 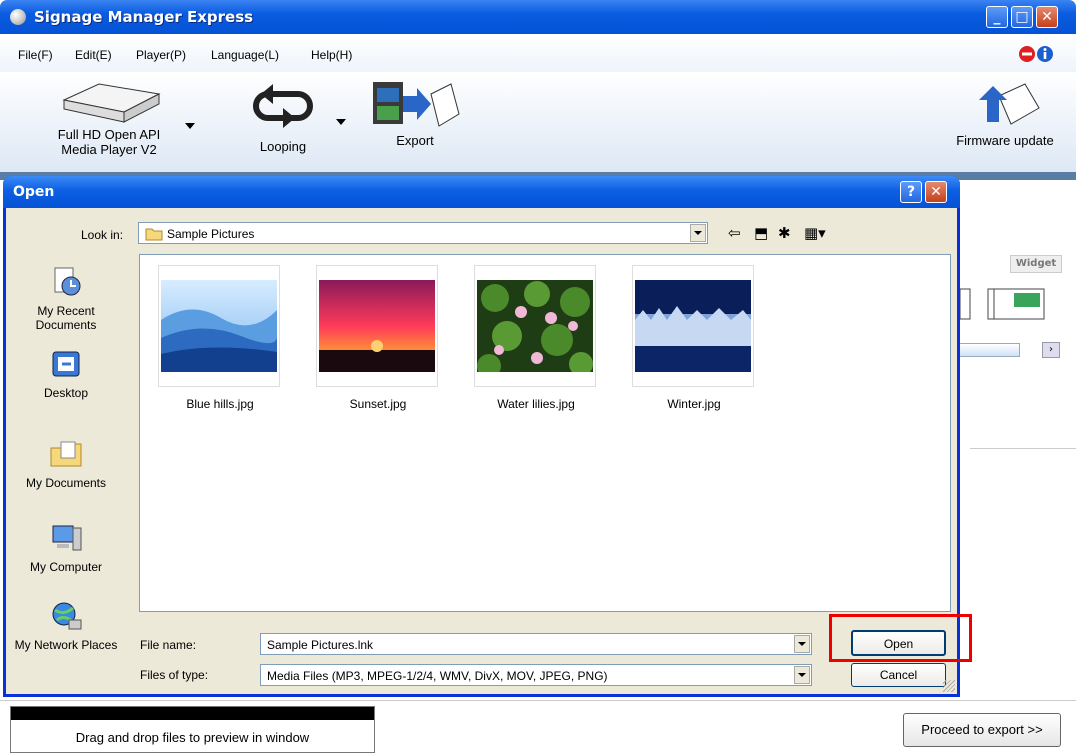 I want to click on view-menu-icon: ▦▾, so click(x=815, y=233).